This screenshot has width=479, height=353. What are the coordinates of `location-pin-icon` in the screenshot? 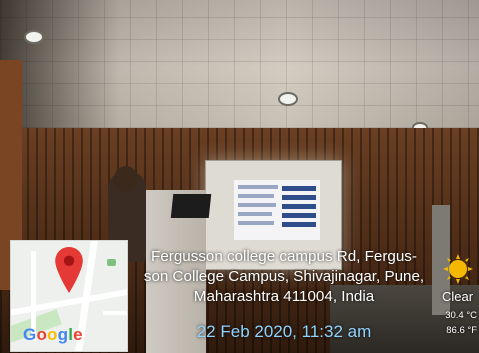 It's located at (69, 270).